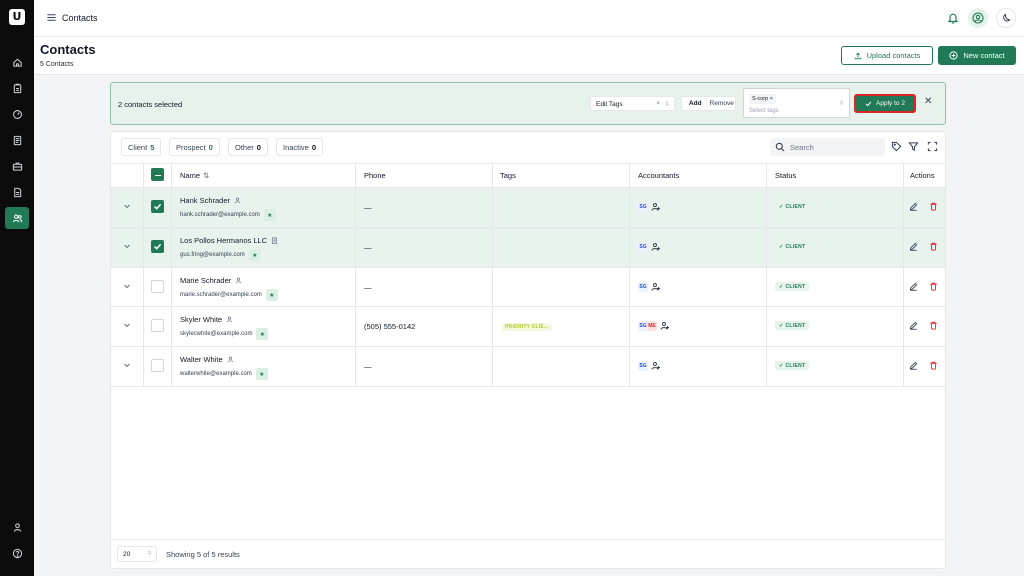  What do you see at coordinates (210, 200) in the screenshot?
I see `contact-name: Hank Schrader` at bounding box center [210, 200].